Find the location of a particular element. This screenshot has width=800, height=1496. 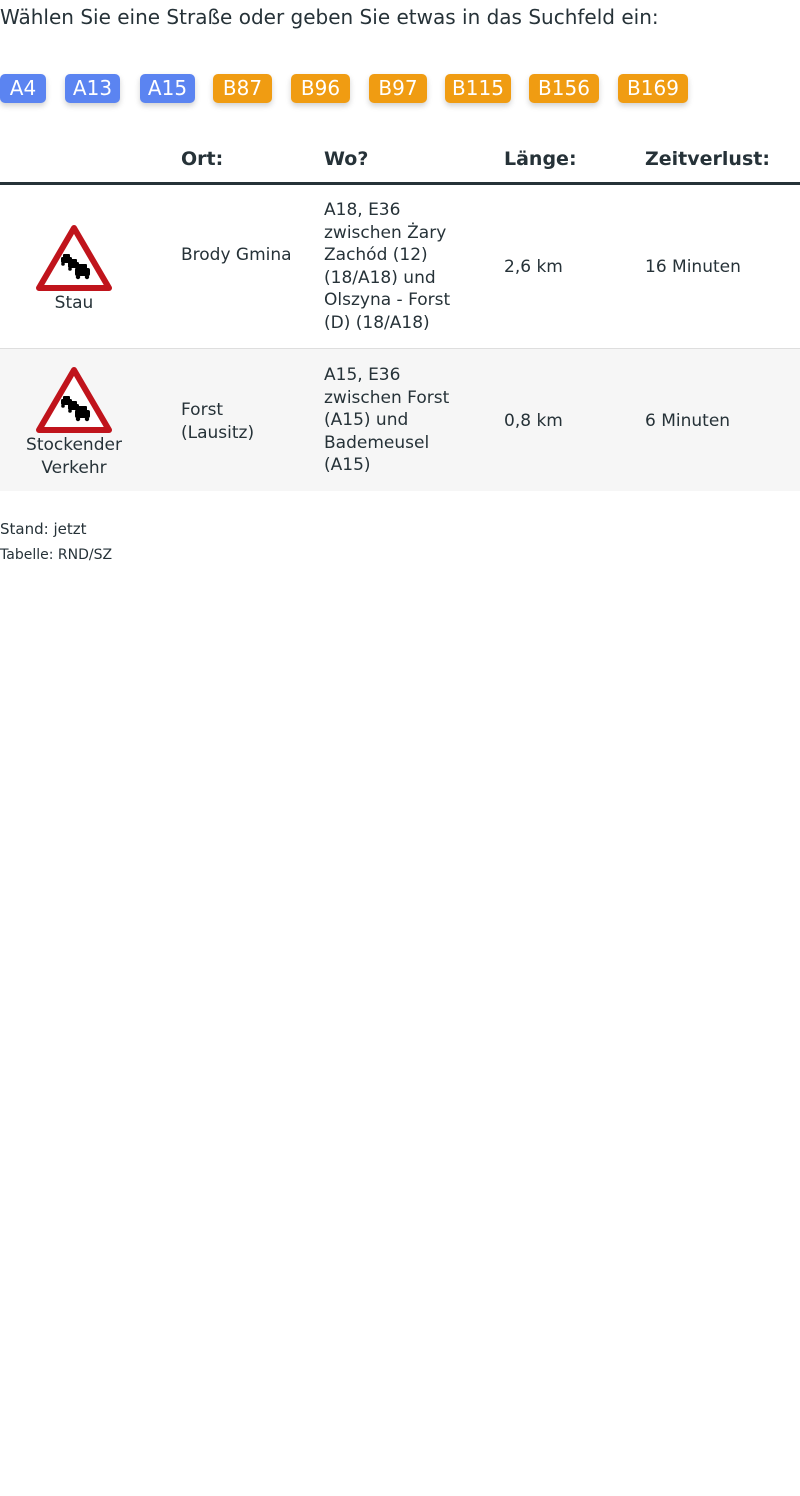

road-chip-b97: B97 is located at coordinates (398, 88).